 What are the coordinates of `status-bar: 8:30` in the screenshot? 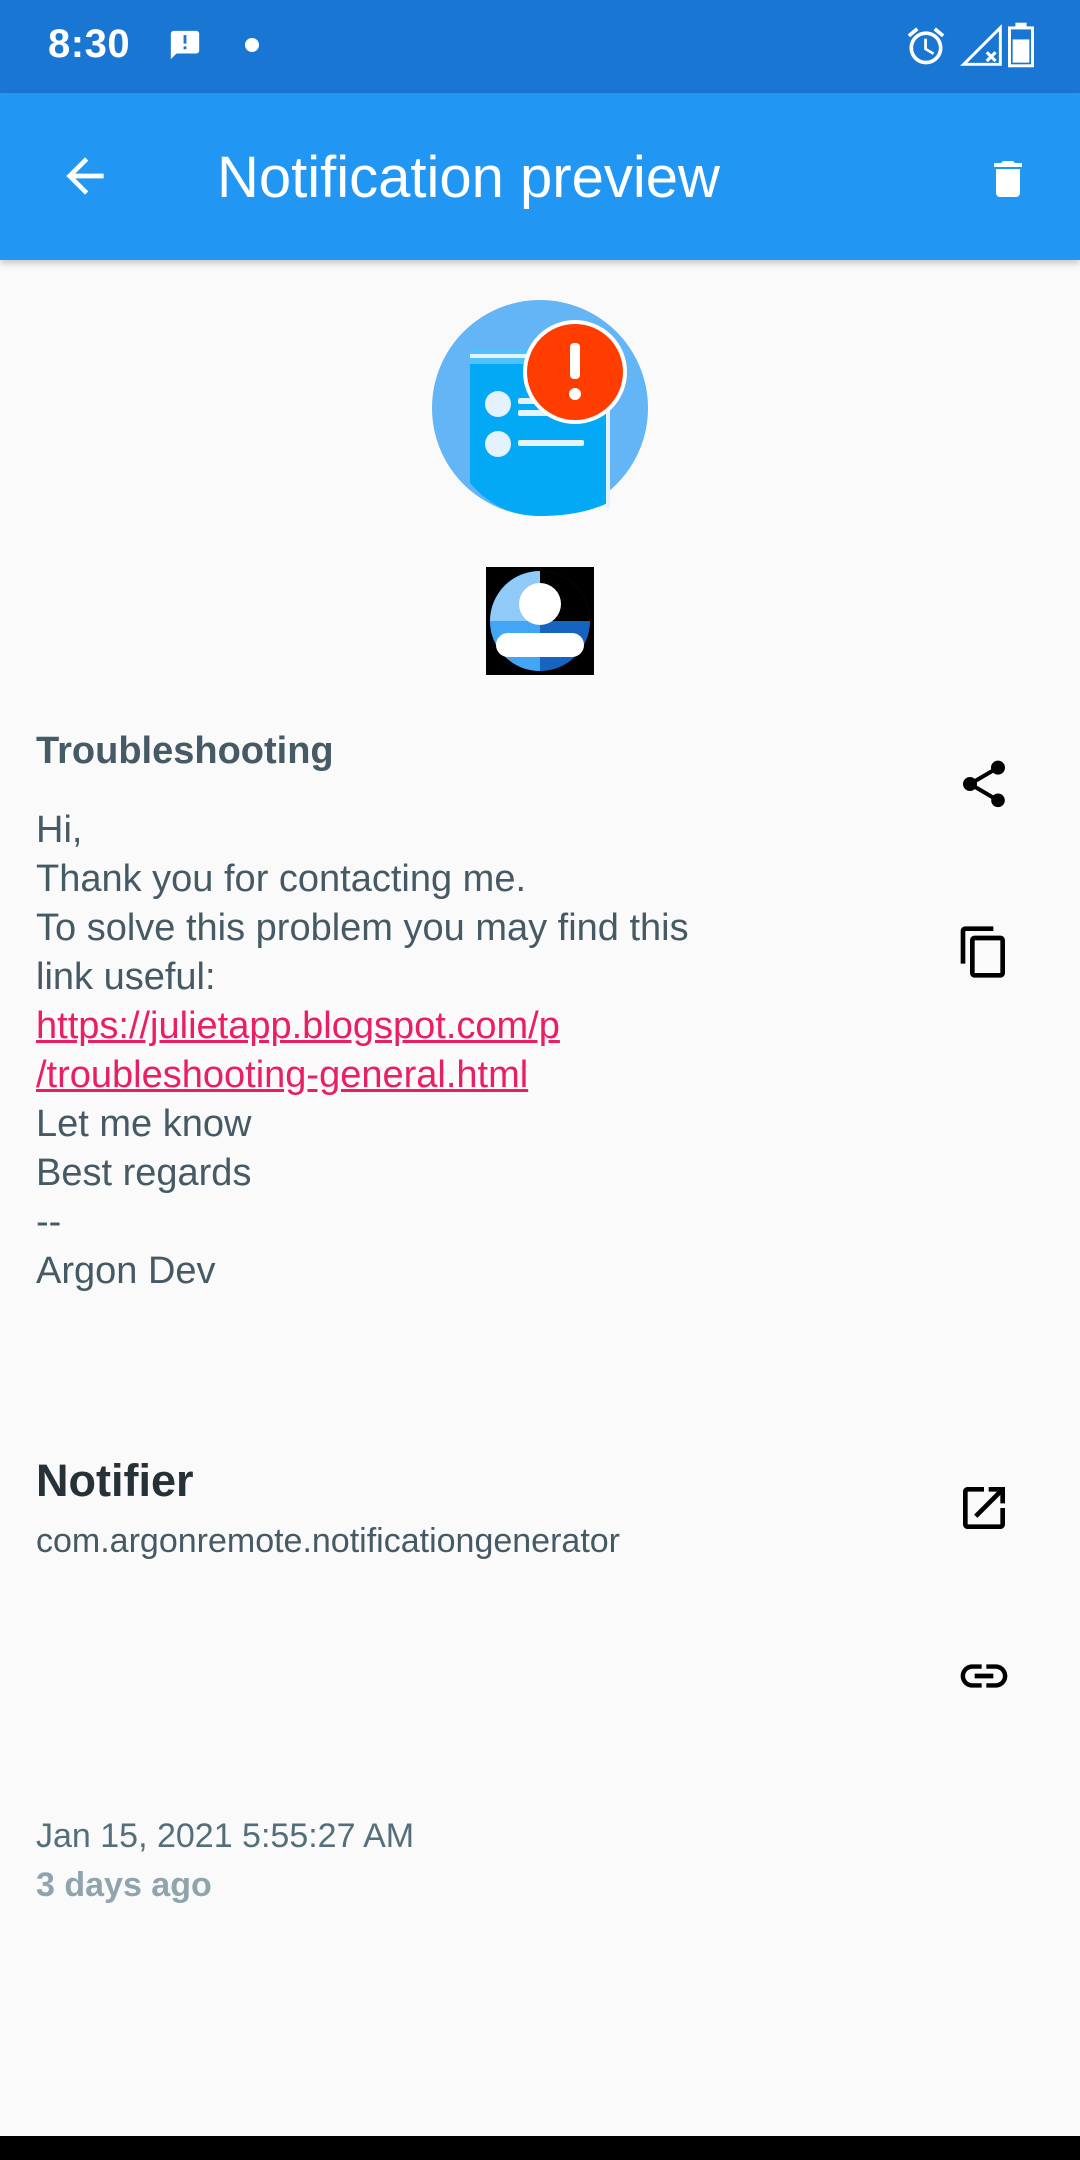 It's located at (540, 46).